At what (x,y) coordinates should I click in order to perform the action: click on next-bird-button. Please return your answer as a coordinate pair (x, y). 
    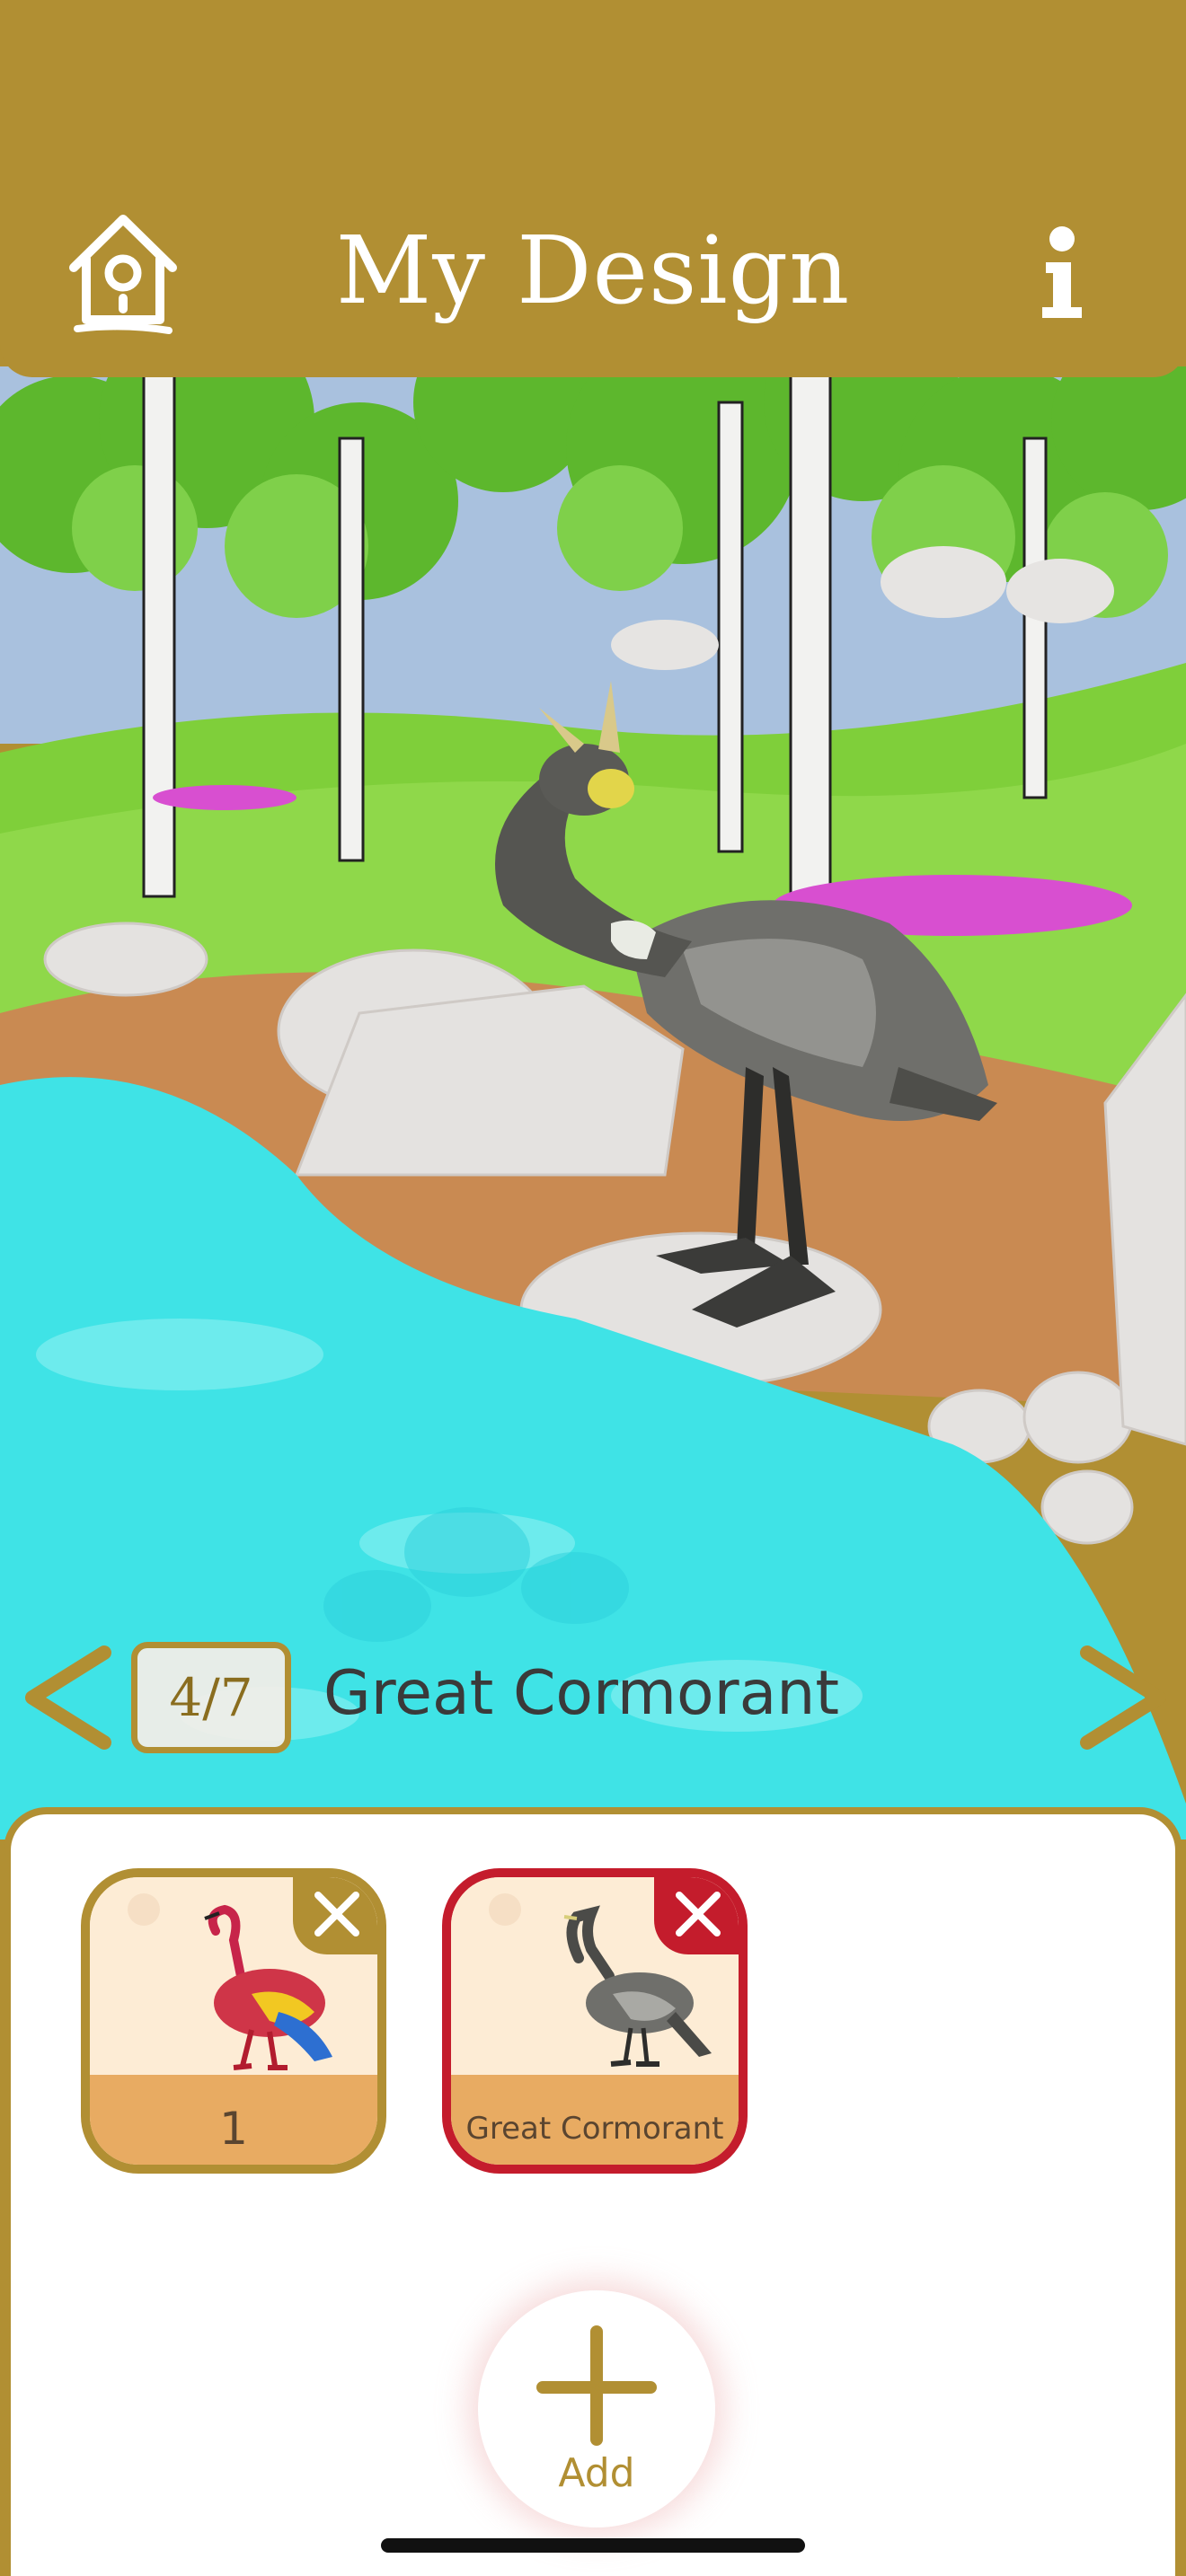
    Looking at the image, I should click on (1124, 1697).